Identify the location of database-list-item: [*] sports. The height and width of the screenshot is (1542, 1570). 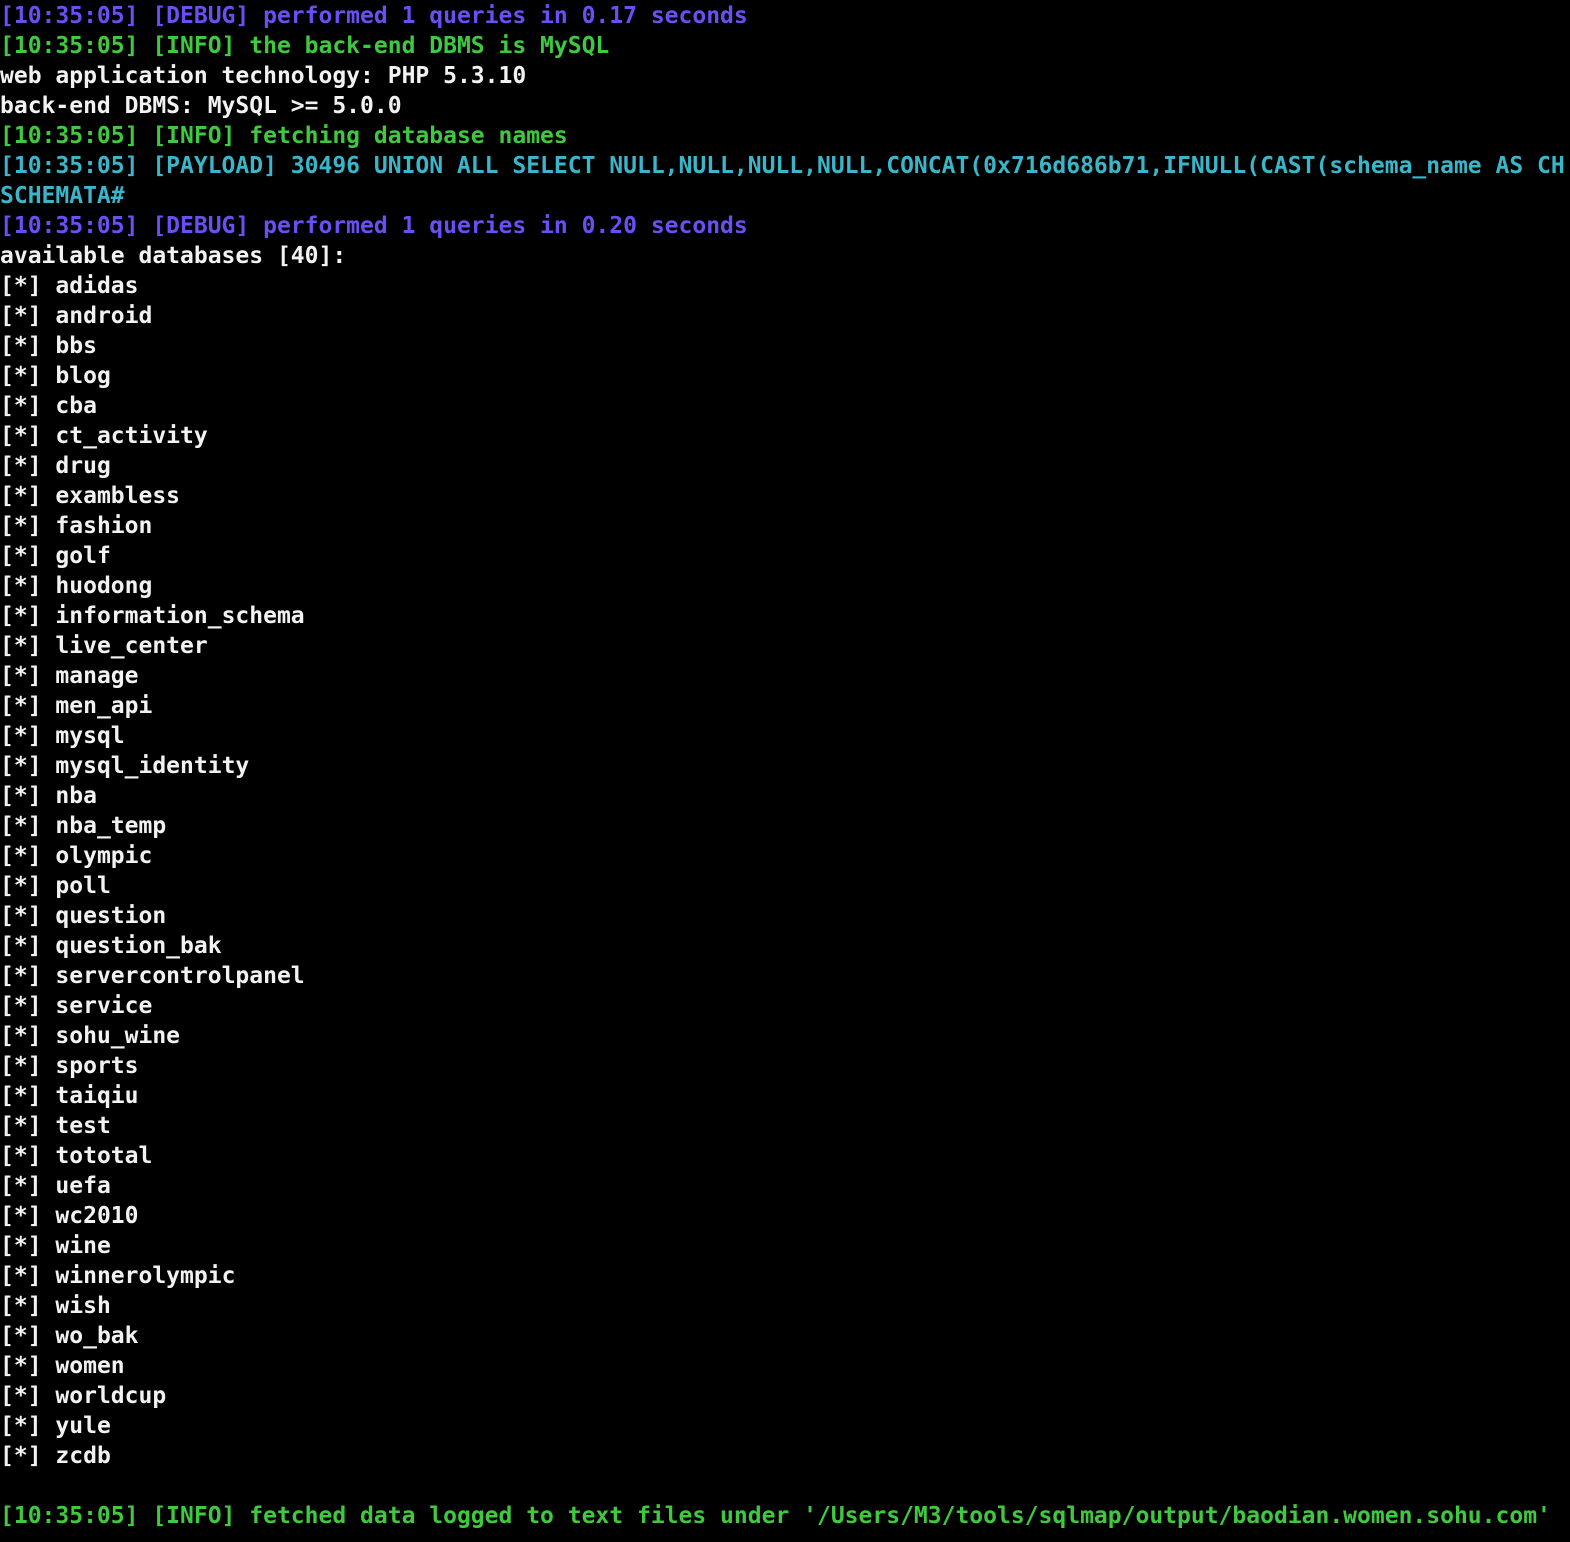
(785, 1066).